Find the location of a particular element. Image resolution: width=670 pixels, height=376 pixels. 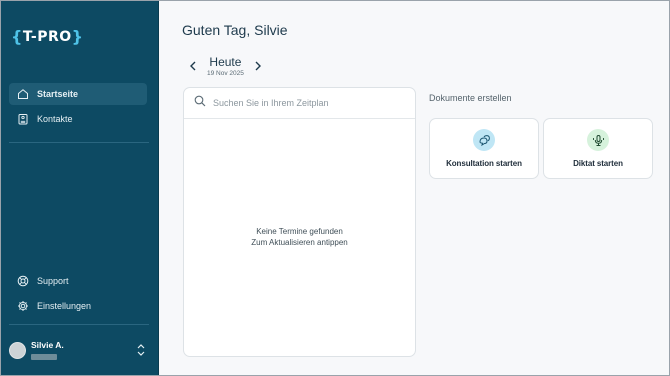

contacts-icon is located at coordinates (22, 119).